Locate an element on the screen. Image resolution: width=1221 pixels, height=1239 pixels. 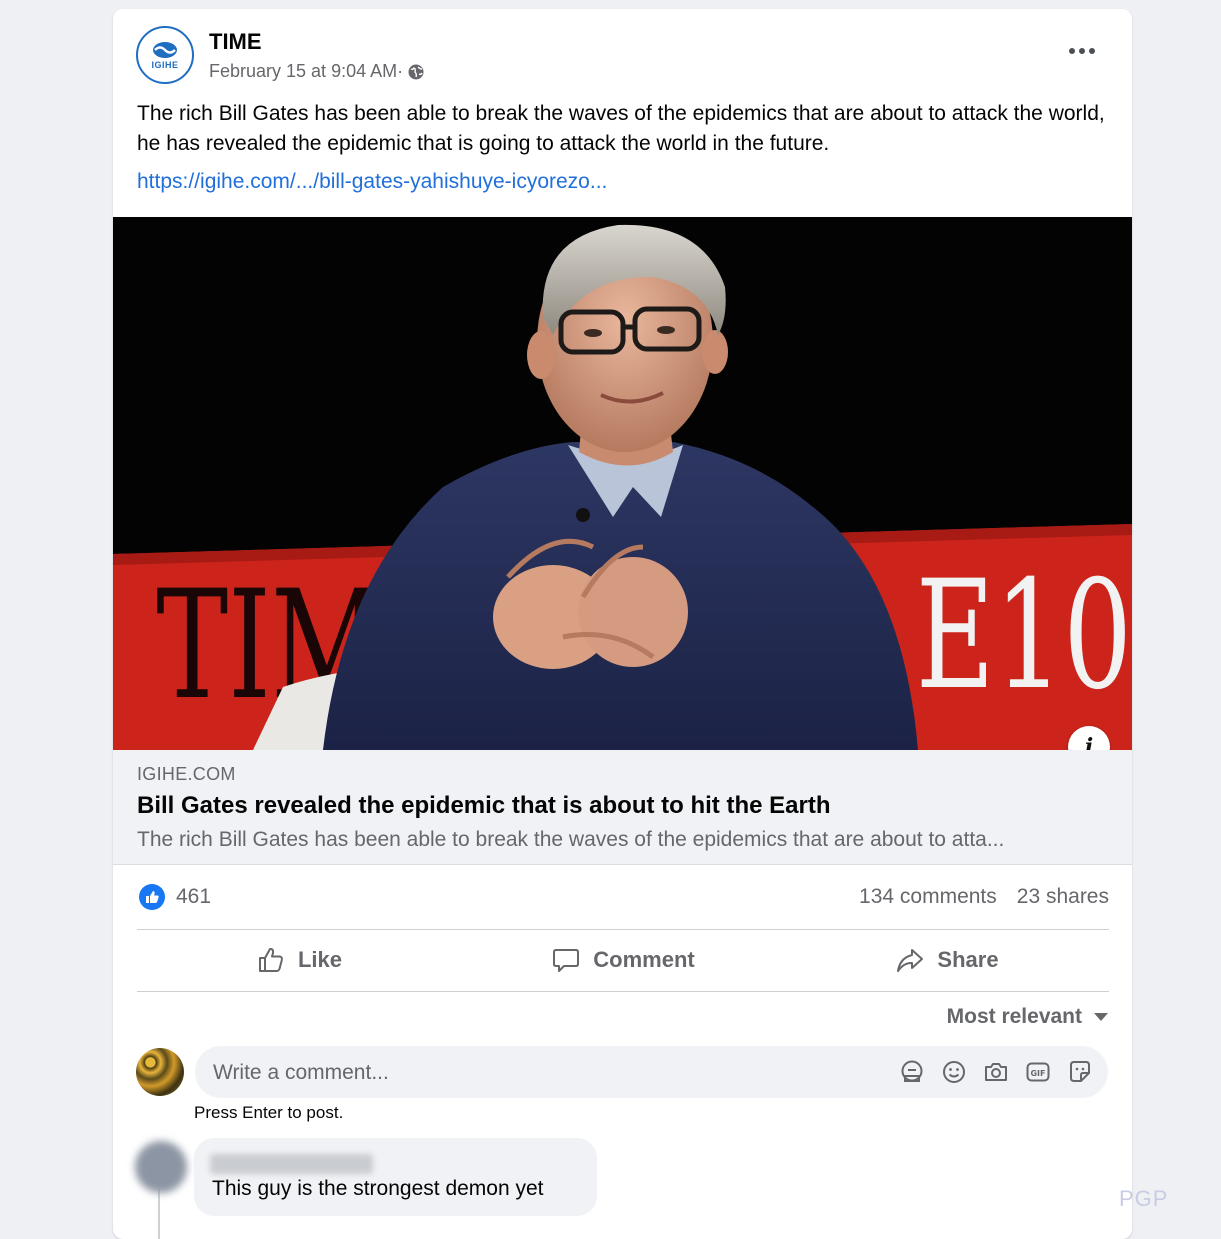
share-count: 23 shares is located at coordinates (1063, 897).